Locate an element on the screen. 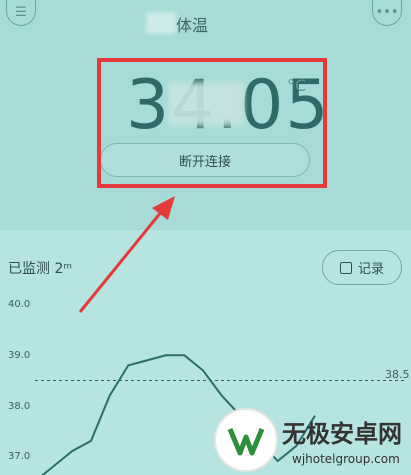 The height and width of the screenshot is (475, 411). annotation-arrow is located at coordinates (123, 259).